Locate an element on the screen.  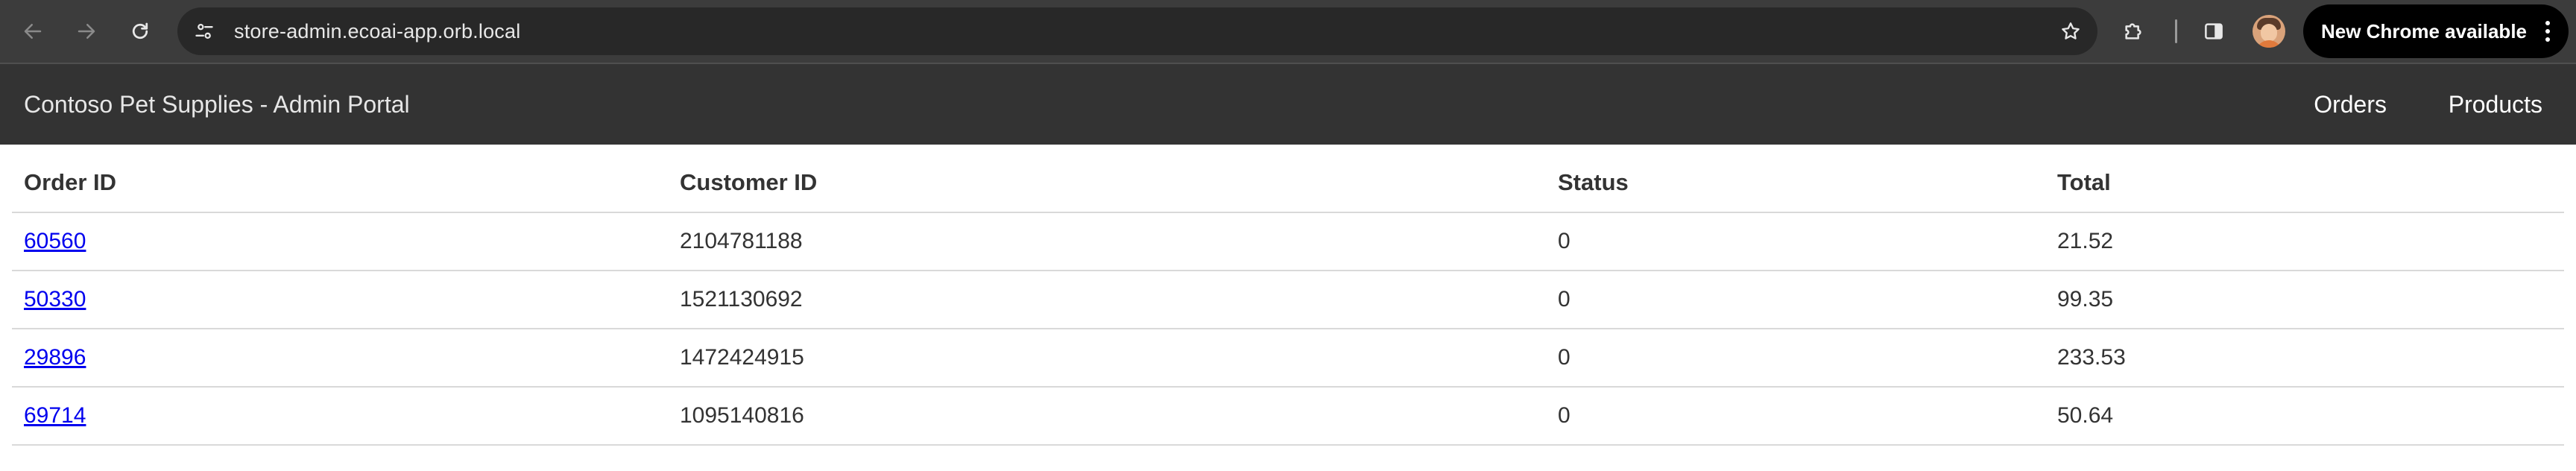
site-info-button is located at coordinates (204, 31).